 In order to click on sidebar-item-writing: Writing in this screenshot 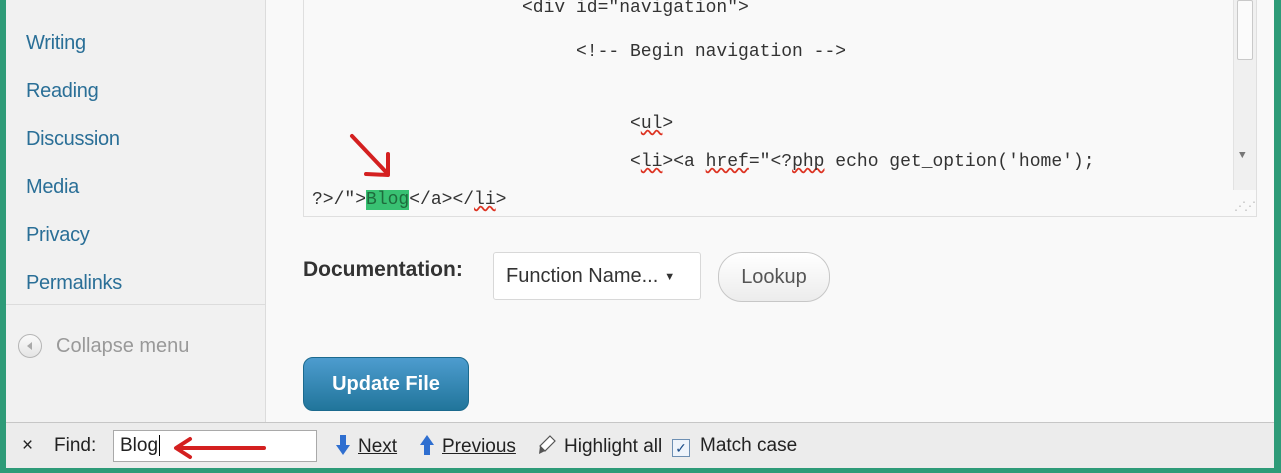, I will do `click(56, 43)`.